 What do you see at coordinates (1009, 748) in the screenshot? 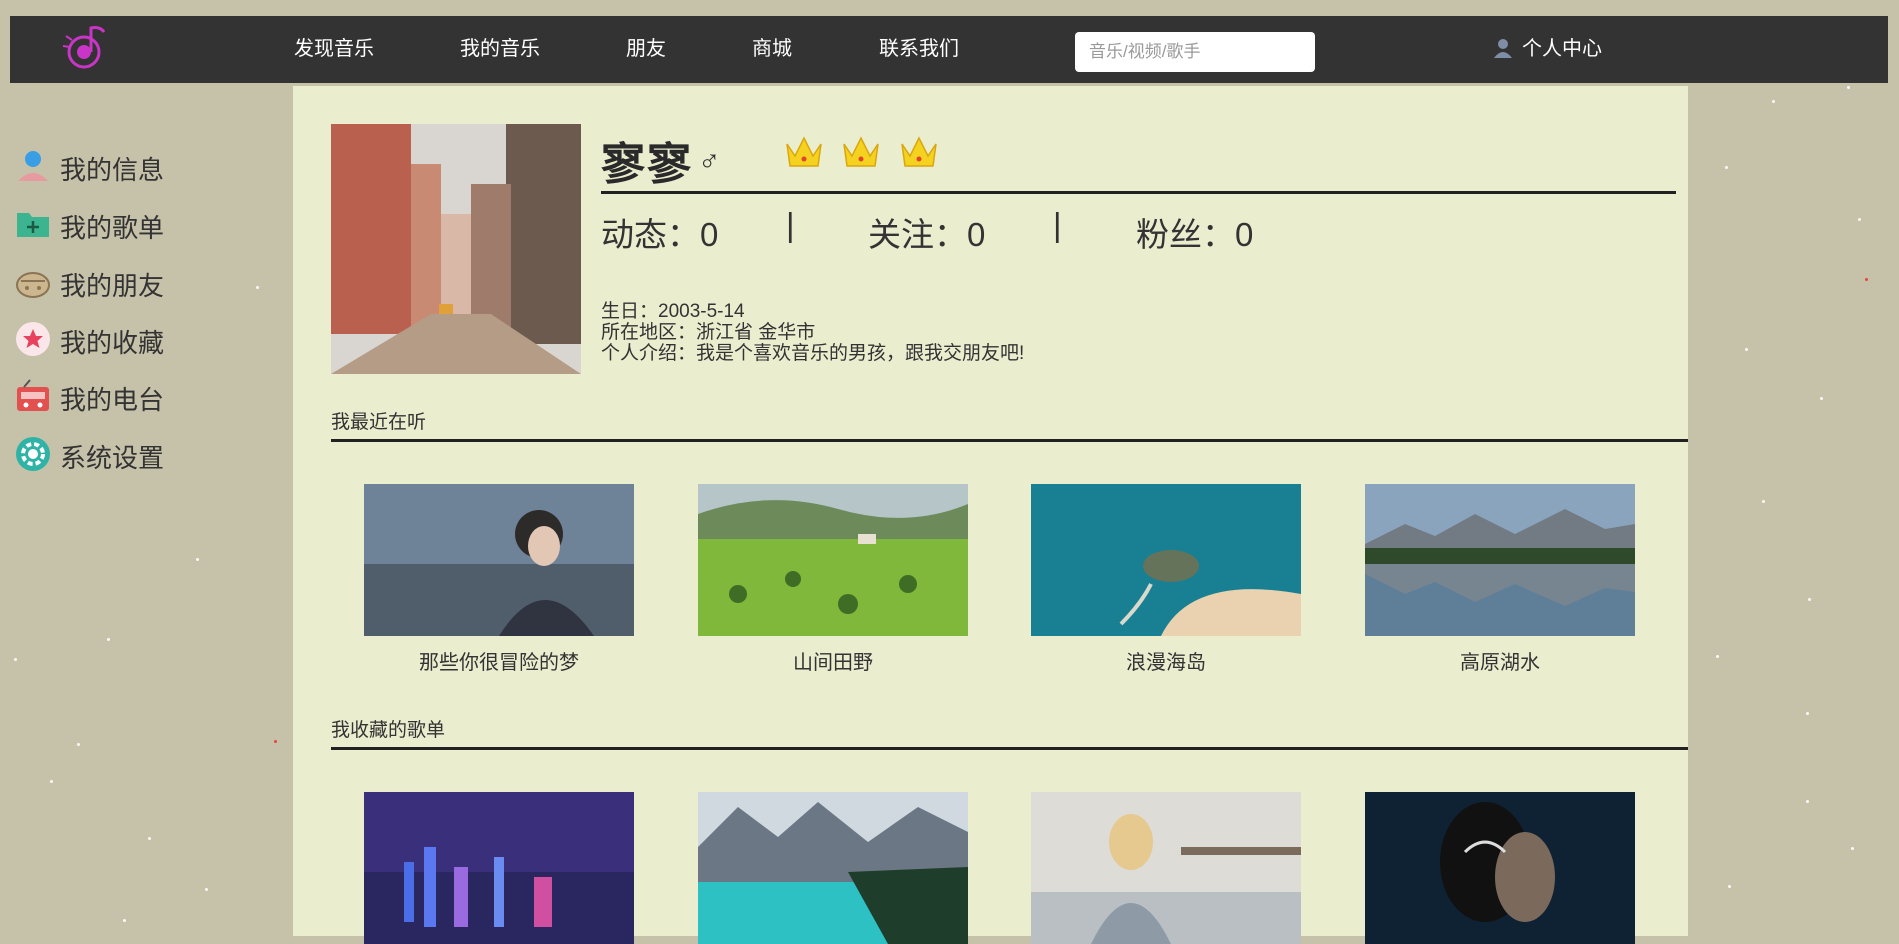
I see `collected-section-divider` at bounding box center [1009, 748].